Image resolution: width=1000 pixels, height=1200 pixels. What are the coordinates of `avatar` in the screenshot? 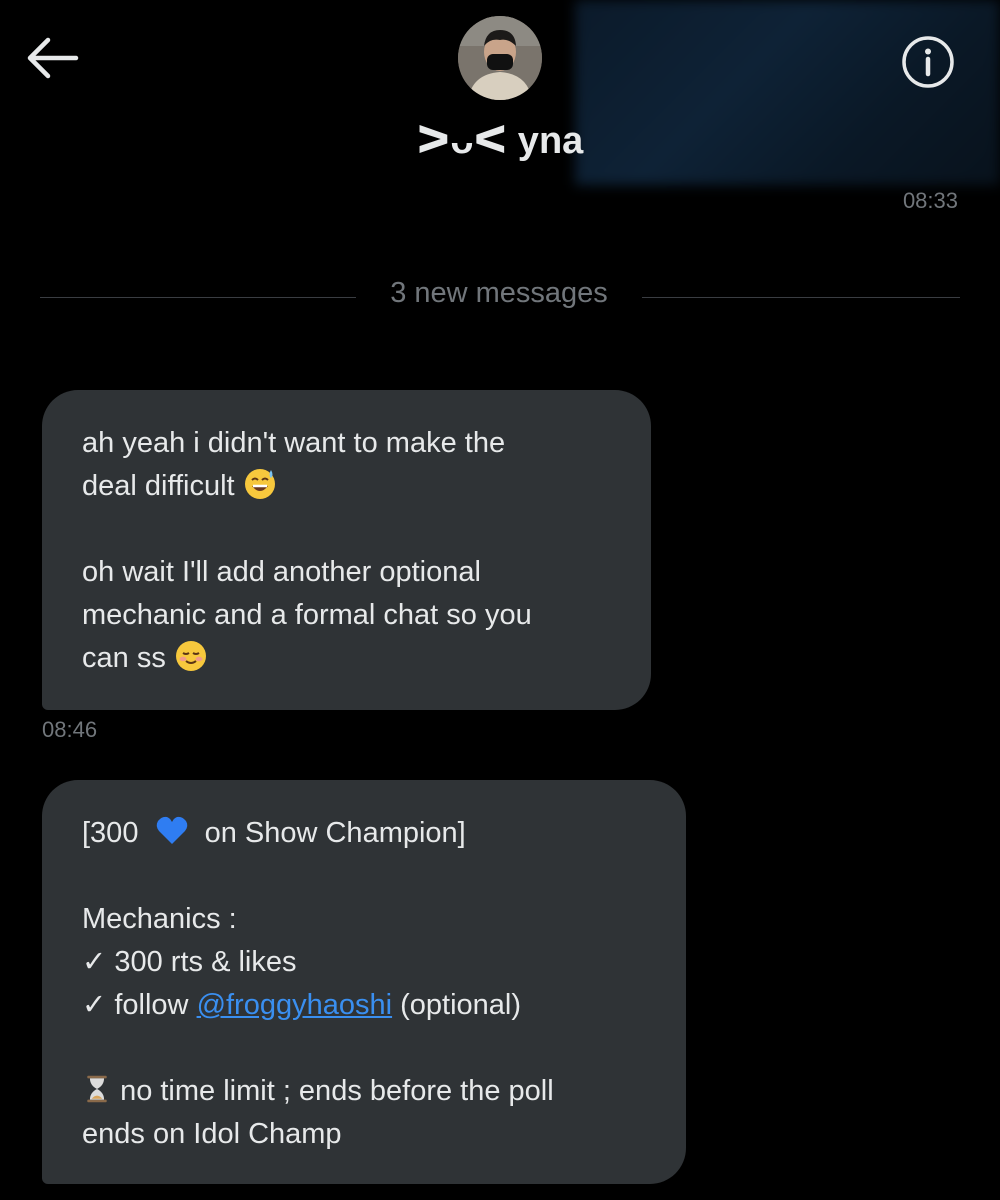 It's located at (500, 58).